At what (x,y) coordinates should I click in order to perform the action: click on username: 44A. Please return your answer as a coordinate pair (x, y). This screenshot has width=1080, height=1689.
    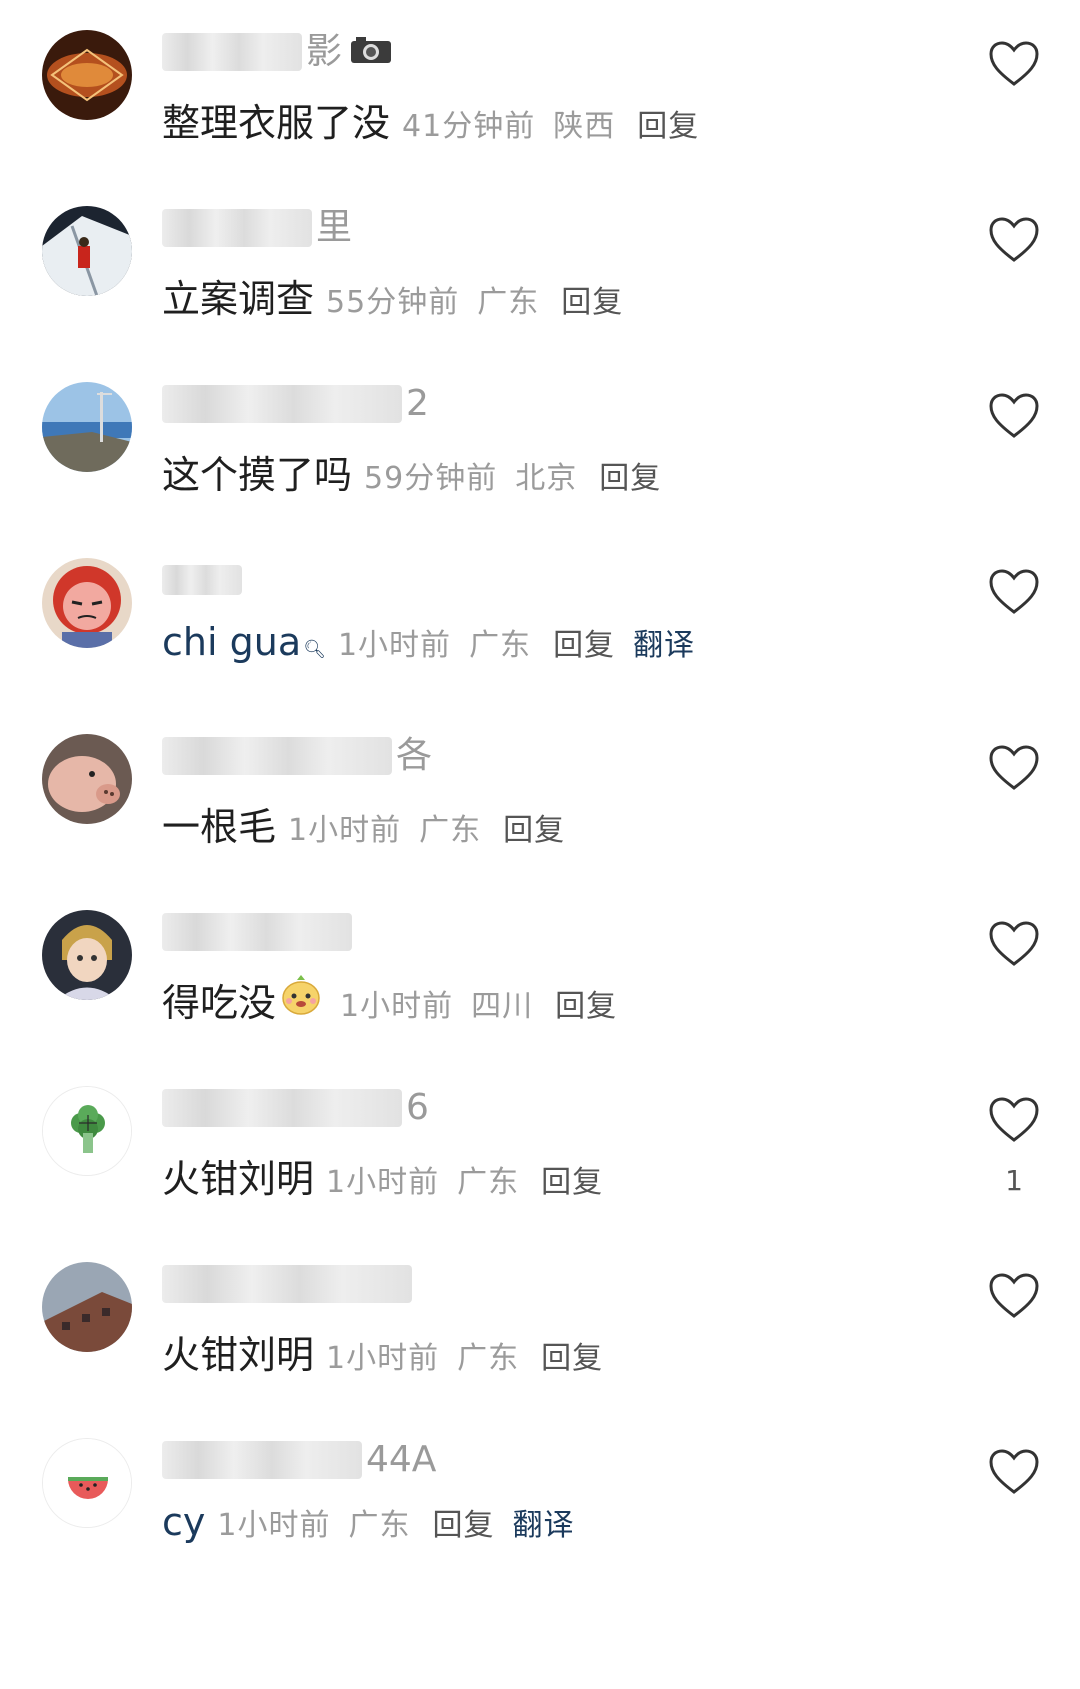
    Looking at the image, I should click on (299, 1460).